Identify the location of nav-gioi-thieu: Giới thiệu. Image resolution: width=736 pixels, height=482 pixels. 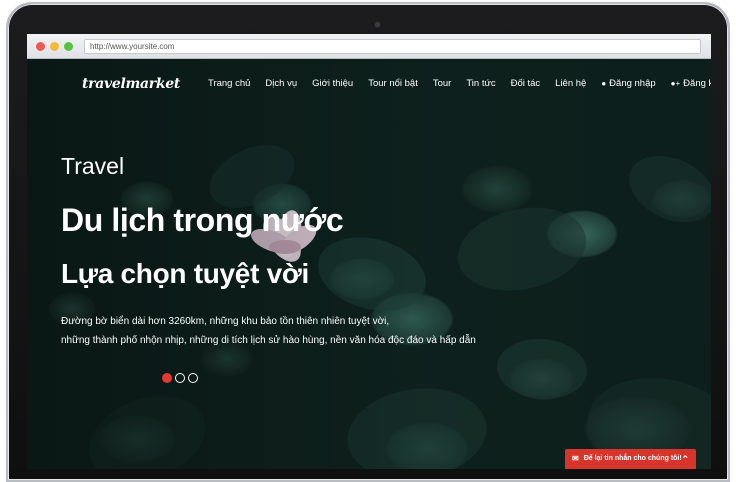
(332, 83).